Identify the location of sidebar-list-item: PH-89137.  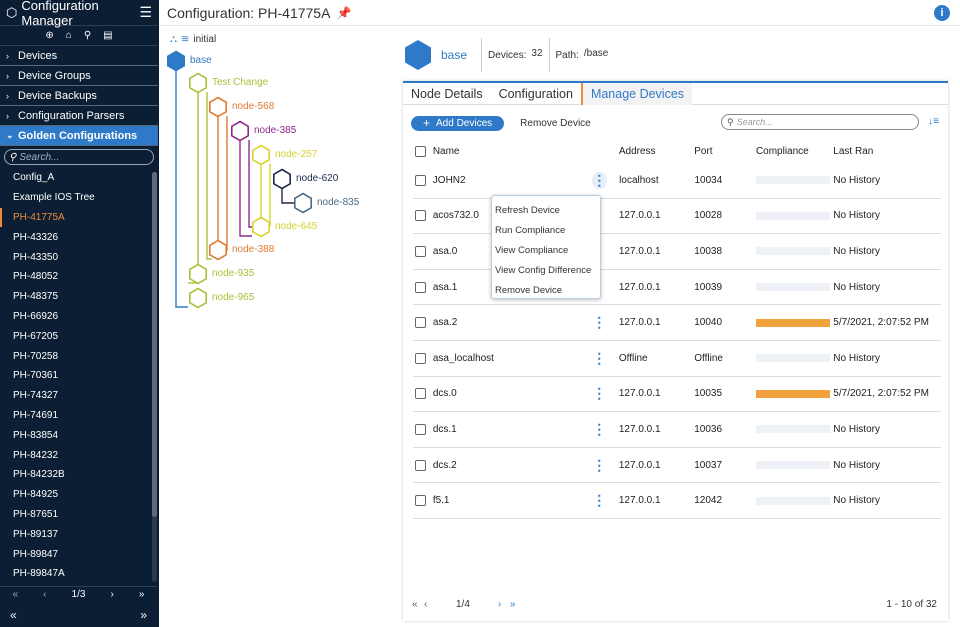
(78, 534).